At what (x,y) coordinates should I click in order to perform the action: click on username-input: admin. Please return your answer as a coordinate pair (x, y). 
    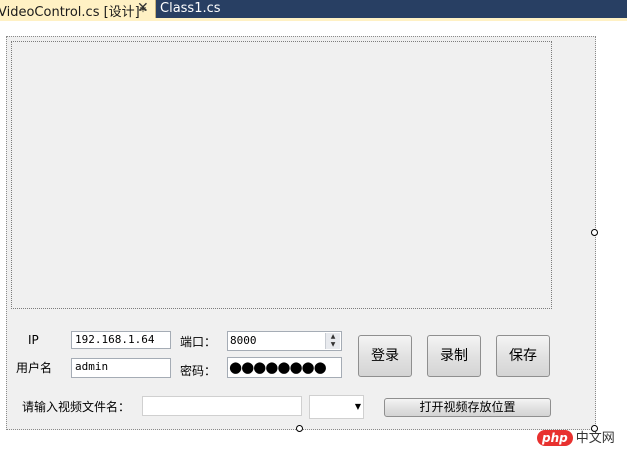
    Looking at the image, I should click on (121, 368).